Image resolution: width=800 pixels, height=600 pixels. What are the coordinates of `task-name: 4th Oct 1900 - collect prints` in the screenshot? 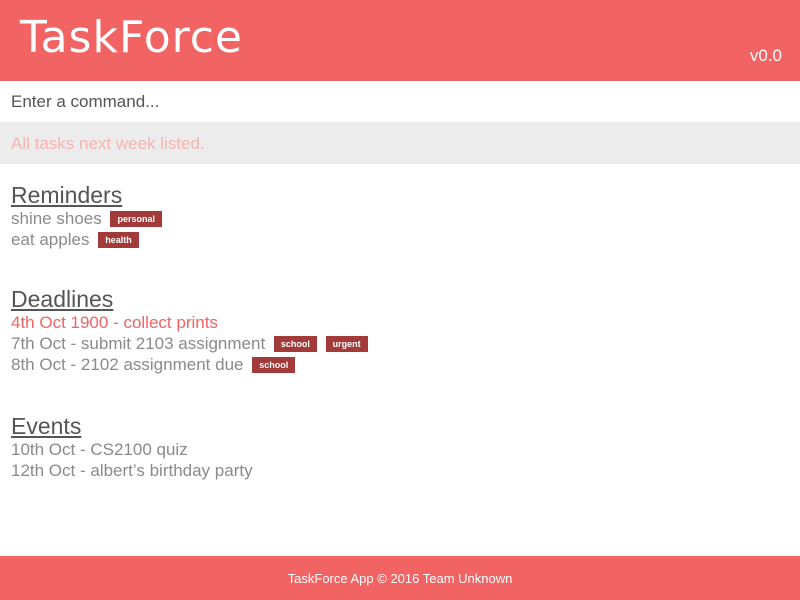 It's located at (114, 322).